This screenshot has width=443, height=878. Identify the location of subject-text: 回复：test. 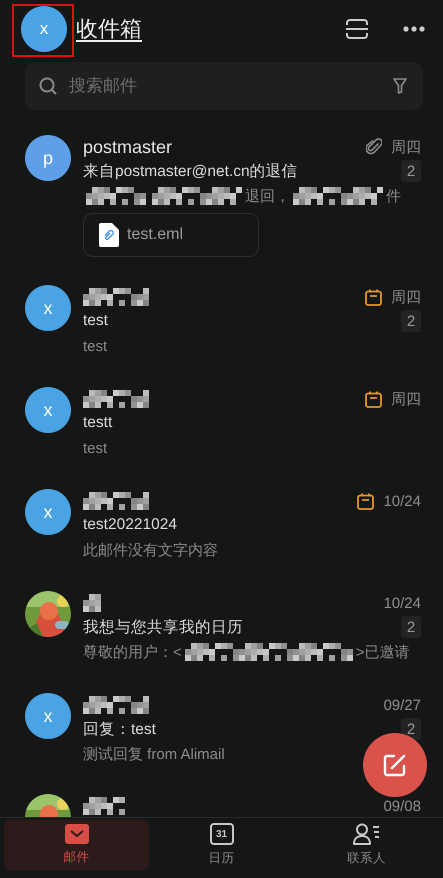
(119, 730).